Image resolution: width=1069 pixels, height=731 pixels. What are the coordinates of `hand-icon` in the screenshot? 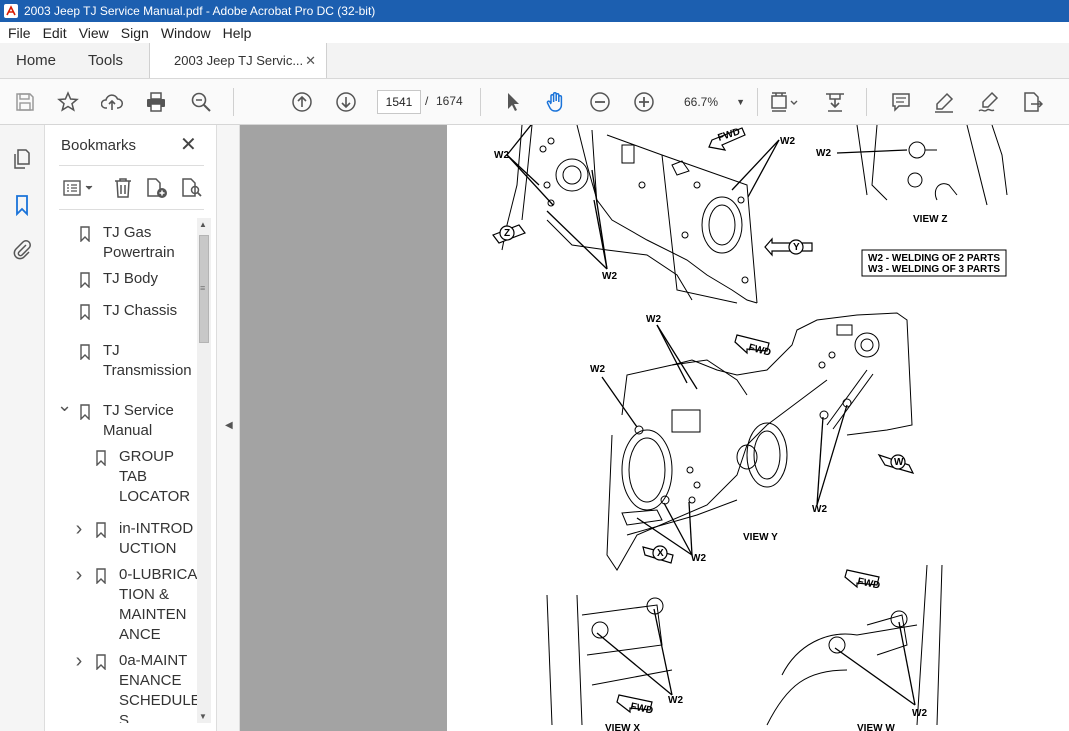 It's located at (556, 102).